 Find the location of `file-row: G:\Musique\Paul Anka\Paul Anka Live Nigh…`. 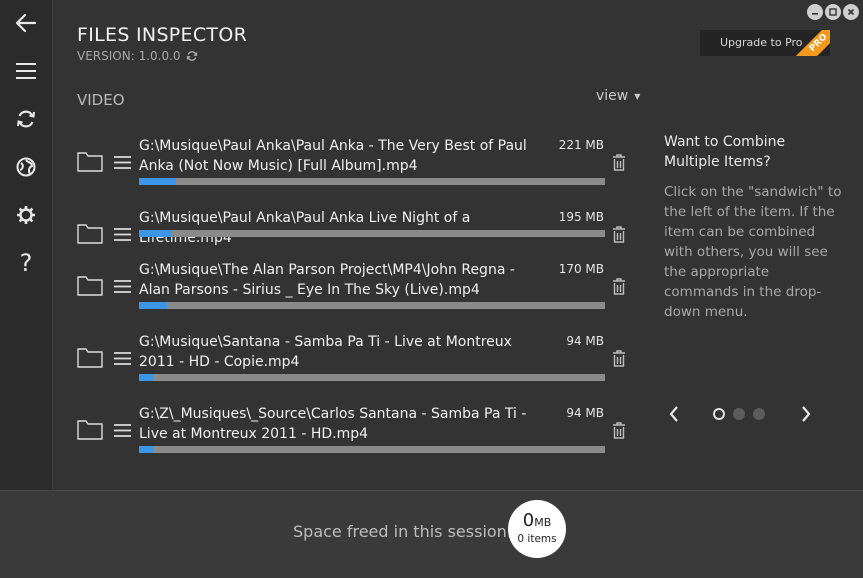

file-row: G:\Musique\Paul Anka\Paul Anka Live Nigh… is located at coordinates (357, 236).